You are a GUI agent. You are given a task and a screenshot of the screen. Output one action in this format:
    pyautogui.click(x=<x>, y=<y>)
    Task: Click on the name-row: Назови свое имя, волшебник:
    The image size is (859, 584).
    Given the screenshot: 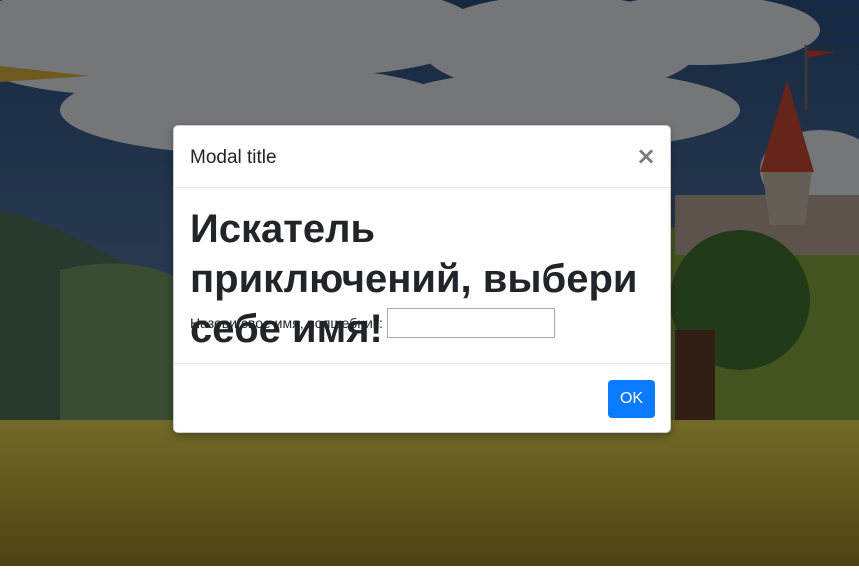 What is the action you would take?
    pyautogui.click(x=372, y=323)
    